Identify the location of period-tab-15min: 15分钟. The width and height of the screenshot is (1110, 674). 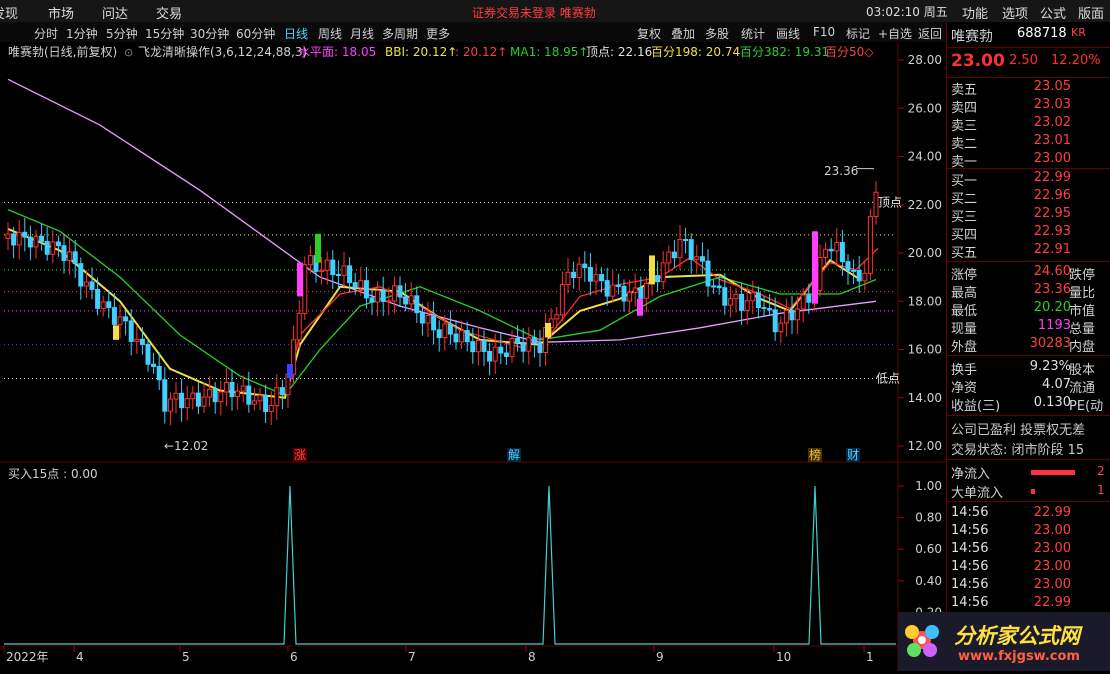
(164, 33).